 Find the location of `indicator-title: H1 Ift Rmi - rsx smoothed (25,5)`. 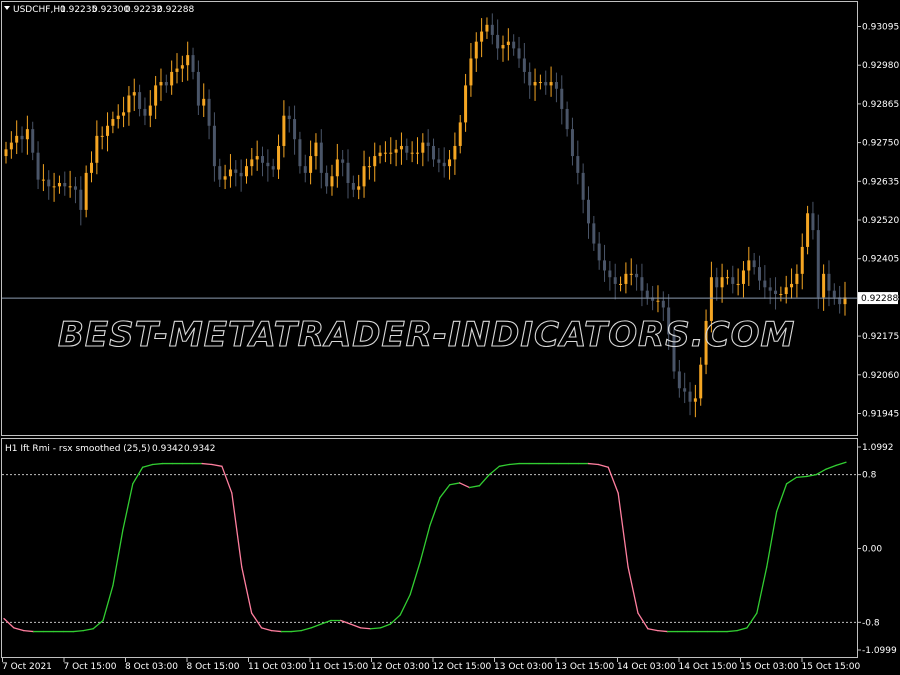

indicator-title: H1 Ift Rmi - rsx smoothed (25,5) is located at coordinates (77, 449).